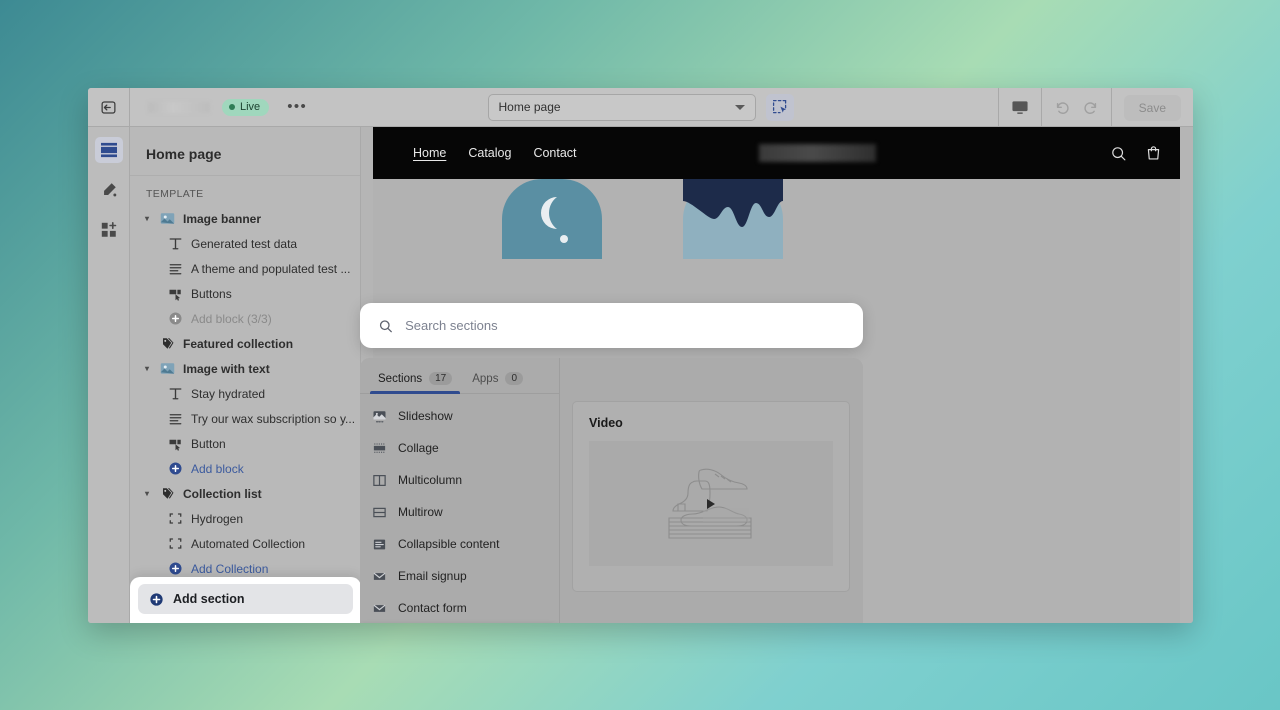 The height and width of the screenshot is (710, 1280). Describe the element at coordinates (621, 107) in the screenshot. I see `page-selector: Home page` at that location.